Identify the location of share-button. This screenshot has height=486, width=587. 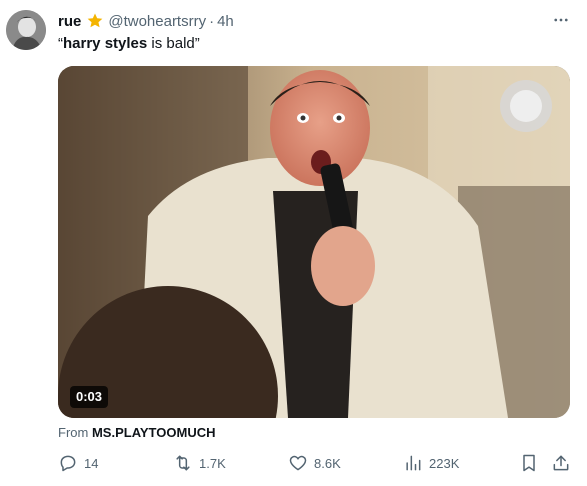
(561, 463).